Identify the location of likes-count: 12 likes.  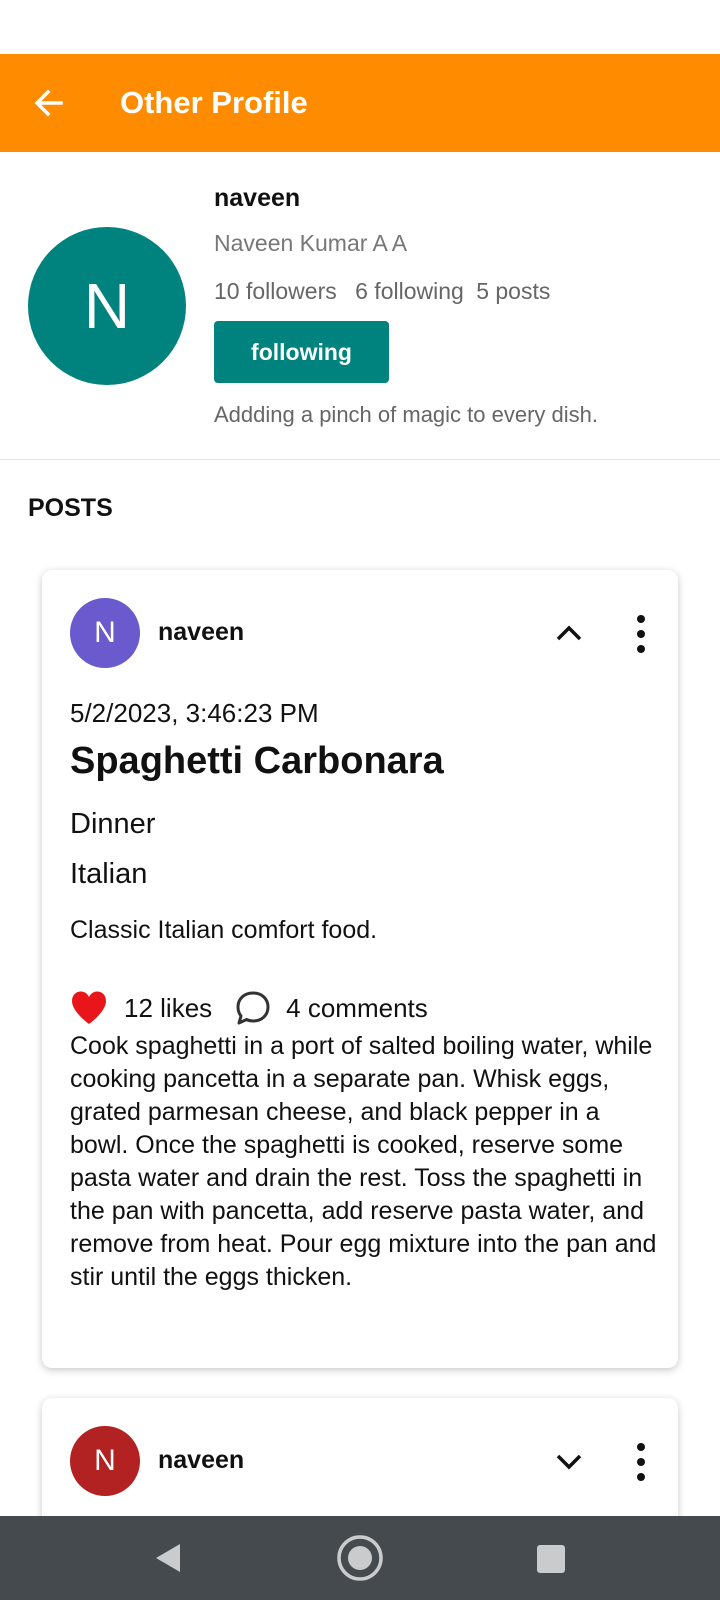
(168, 1007).